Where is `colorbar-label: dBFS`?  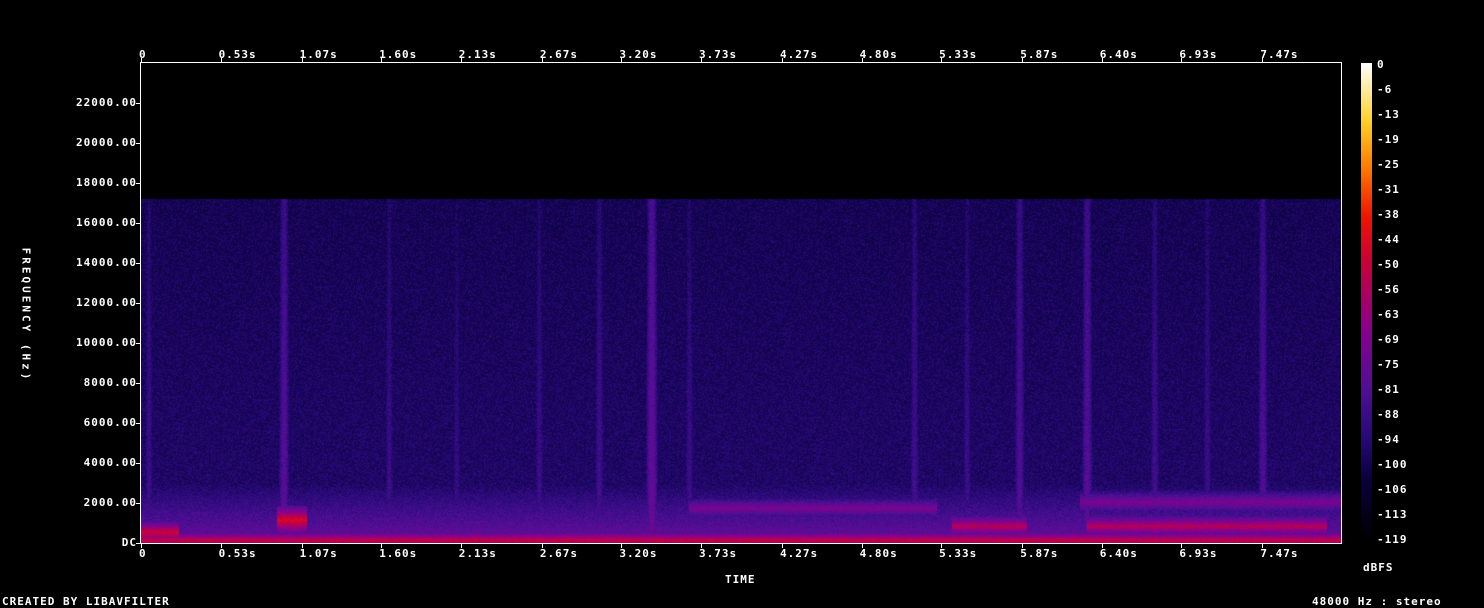 colorbar-label: dBFS is located at coordinates (1378, 567).